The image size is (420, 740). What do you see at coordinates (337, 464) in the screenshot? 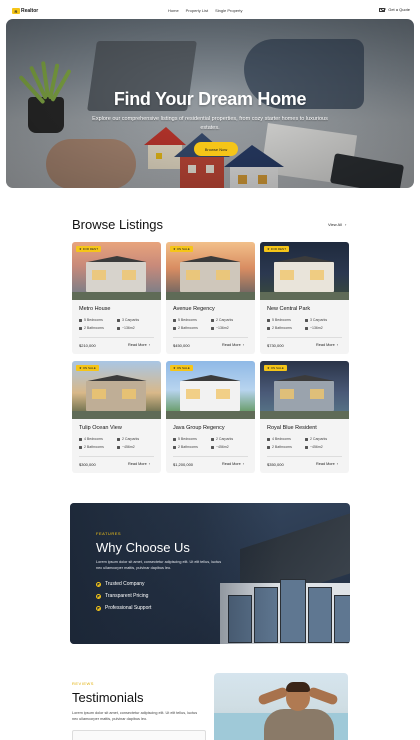
I see `arrow-right-icon: ›` at bounding box center [337, 464].